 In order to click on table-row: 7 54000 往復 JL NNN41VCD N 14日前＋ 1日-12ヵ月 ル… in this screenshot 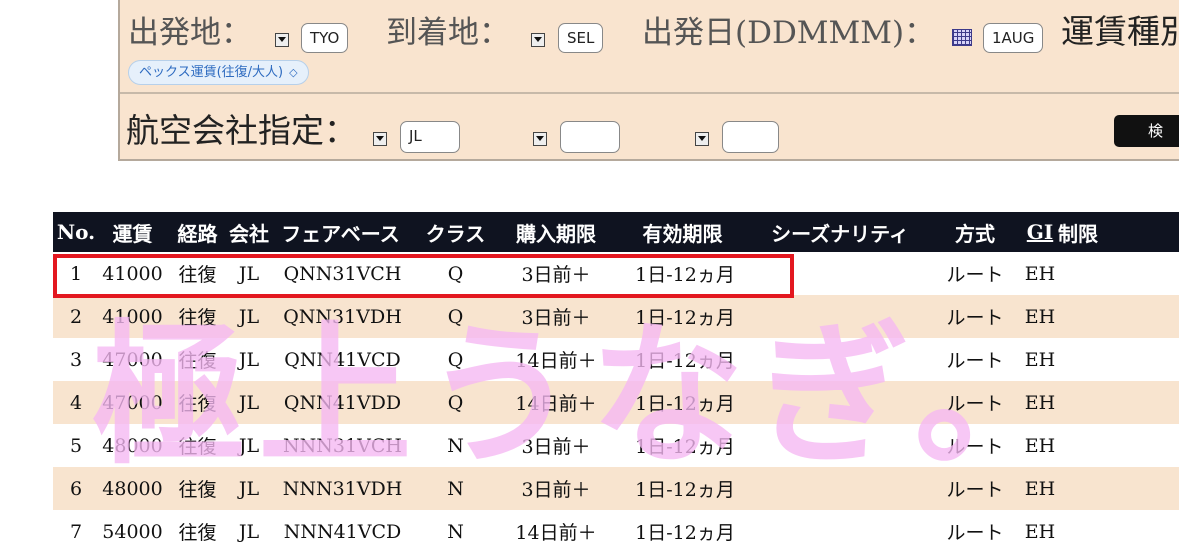, I will do `click(616, 531)`.